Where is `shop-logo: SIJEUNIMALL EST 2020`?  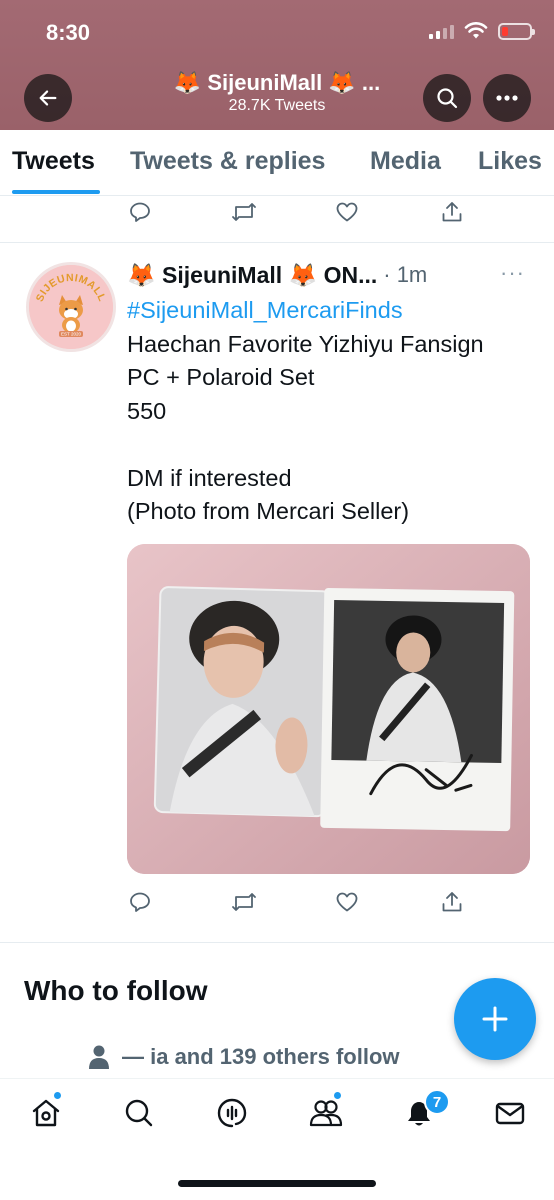 shop-logo: SIJEUNIMALL EST 2020 is located at coordinates (71, 307).